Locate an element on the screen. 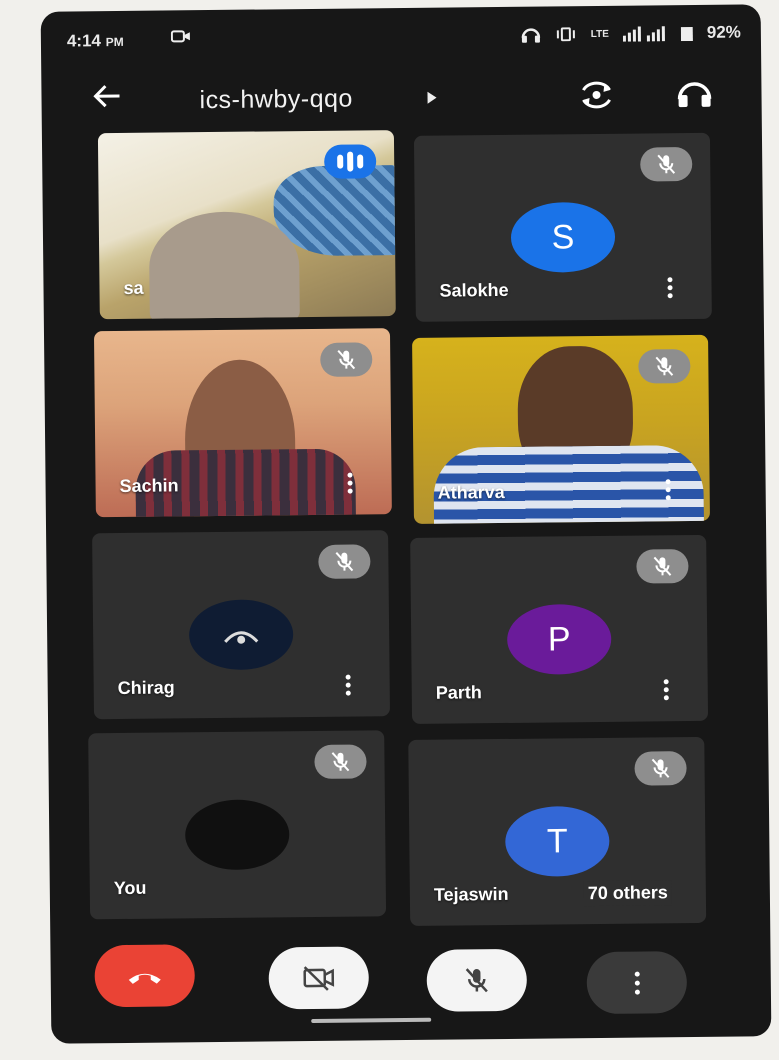  speaking-indicator-icon is located at coordinates (350, 161).